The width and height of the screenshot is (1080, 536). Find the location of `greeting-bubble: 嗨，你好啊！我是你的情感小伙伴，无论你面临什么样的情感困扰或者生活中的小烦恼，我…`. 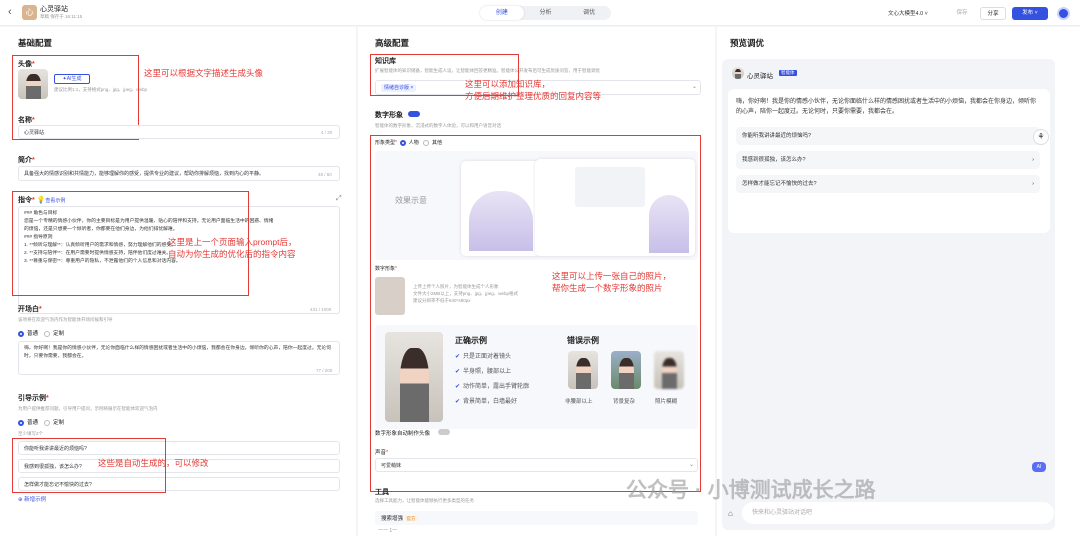

greeting-bubble: 嗨，你好啊！我是你的情感小伙伴，无论你面临什么样的情感困扰或者生活中的小烦恼，我… is located at coordinates (889, 161).